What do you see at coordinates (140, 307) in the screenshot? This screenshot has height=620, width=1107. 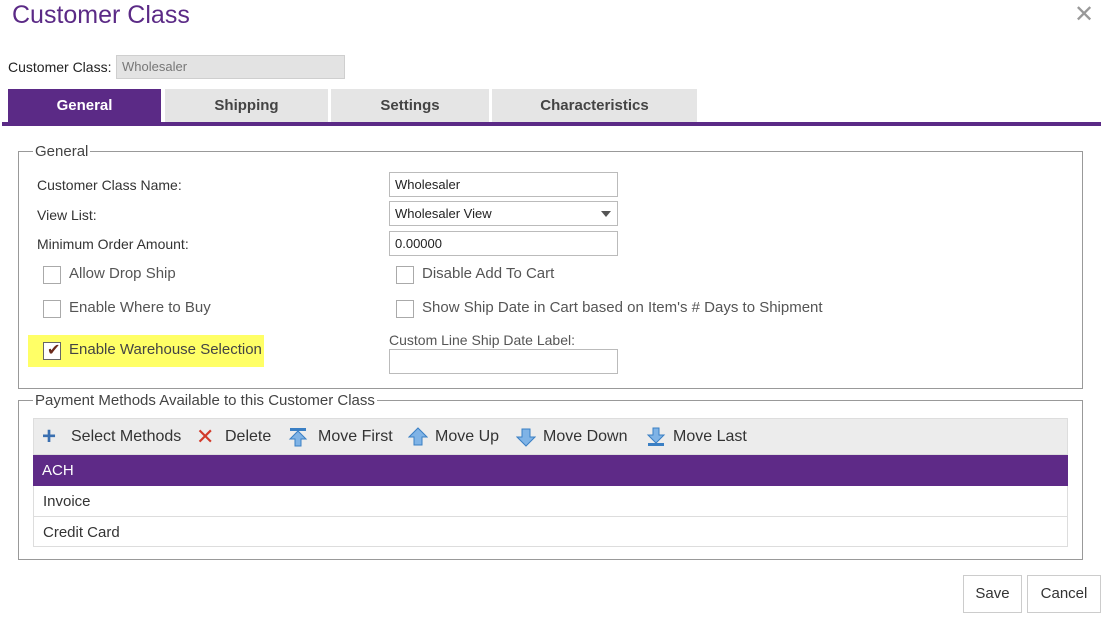 I see `enable-where-to-buy-label: Enable Where to Buy` at bounding box center [140, 307].